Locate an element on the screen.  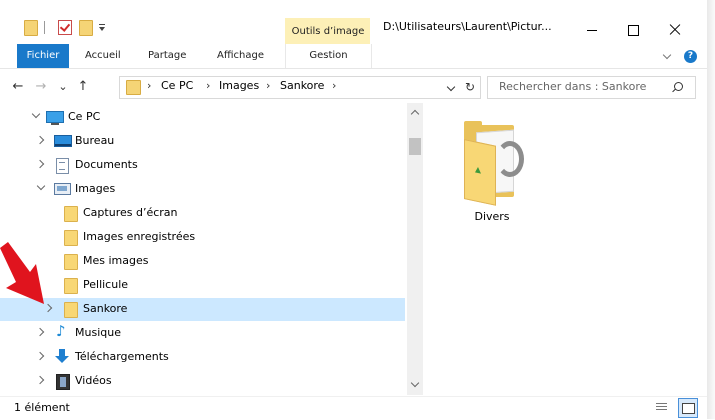
scroll-down-icon is located at coordinates (415, 383).